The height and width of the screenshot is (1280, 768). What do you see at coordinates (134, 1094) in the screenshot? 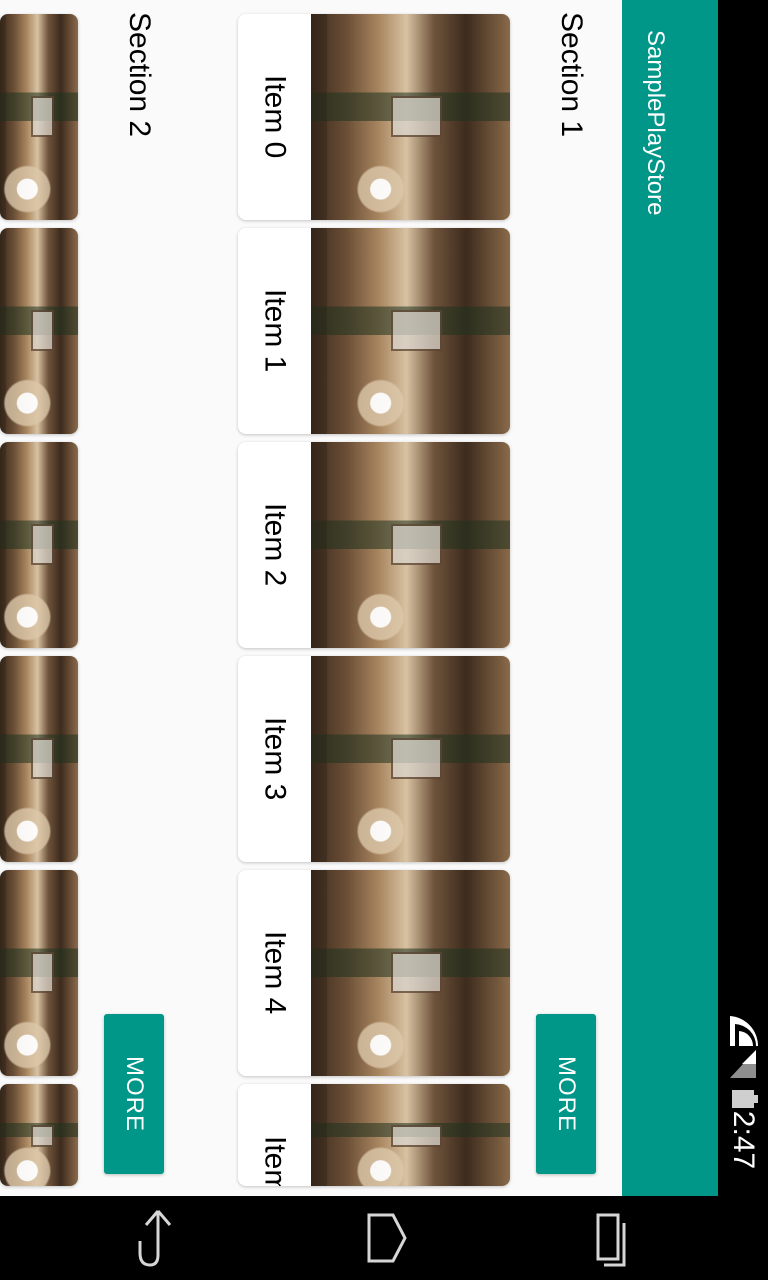
I see `section-2-more-button: MORE` at bounding box center [134, 1094].